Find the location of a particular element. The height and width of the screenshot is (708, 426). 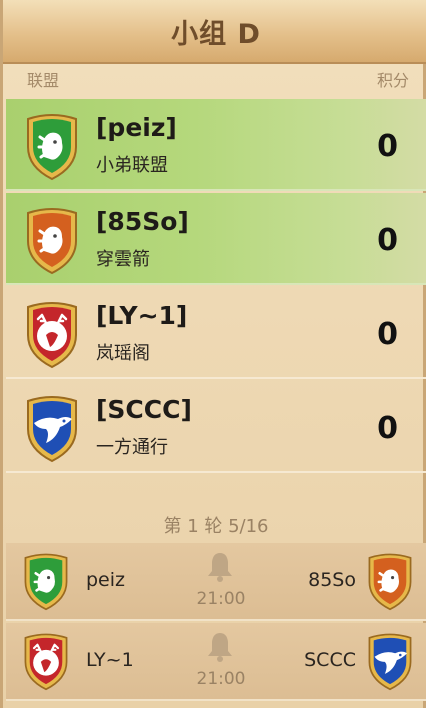

column-headers: 联盟 积分 is located at coordinates (214, 81).